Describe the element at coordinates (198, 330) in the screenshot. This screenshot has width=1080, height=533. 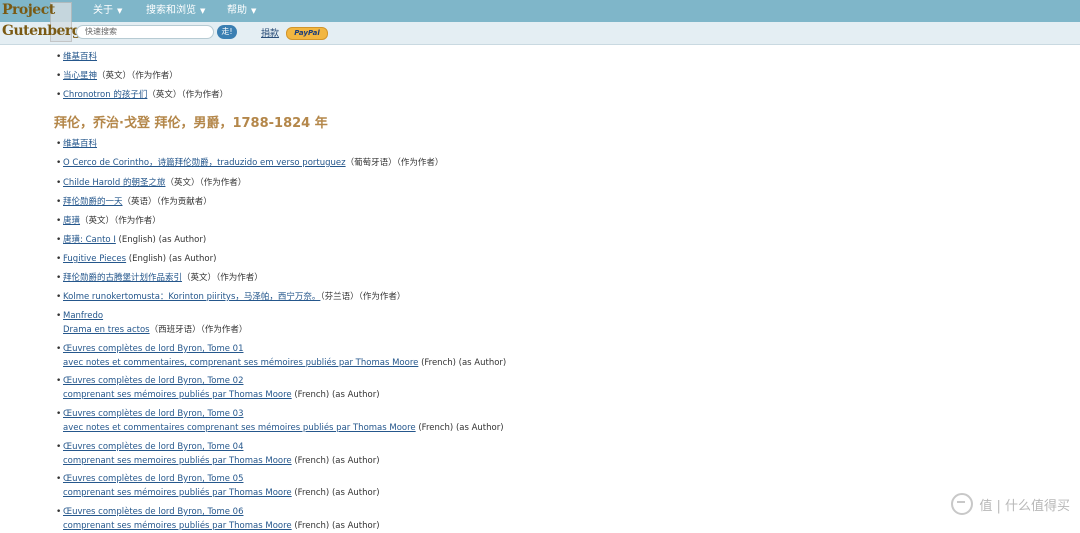
I see `book-meta: （西班牙语）（作为作者）` at that location.